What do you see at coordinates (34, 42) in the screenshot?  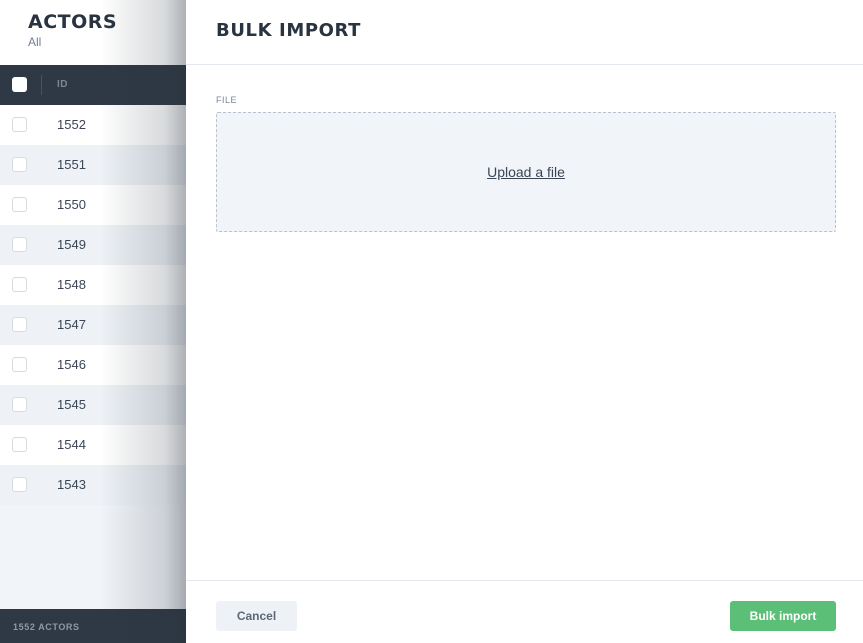 I see `list-filter-label: All` at bounding box center [34, 42].